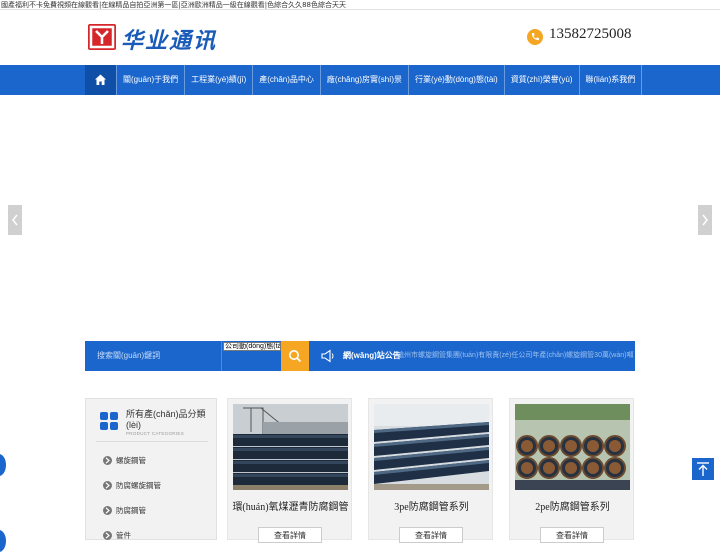  I want to click on nav-item-news: 行業(yè)動(dòng)態(tài), so click(456, 80).